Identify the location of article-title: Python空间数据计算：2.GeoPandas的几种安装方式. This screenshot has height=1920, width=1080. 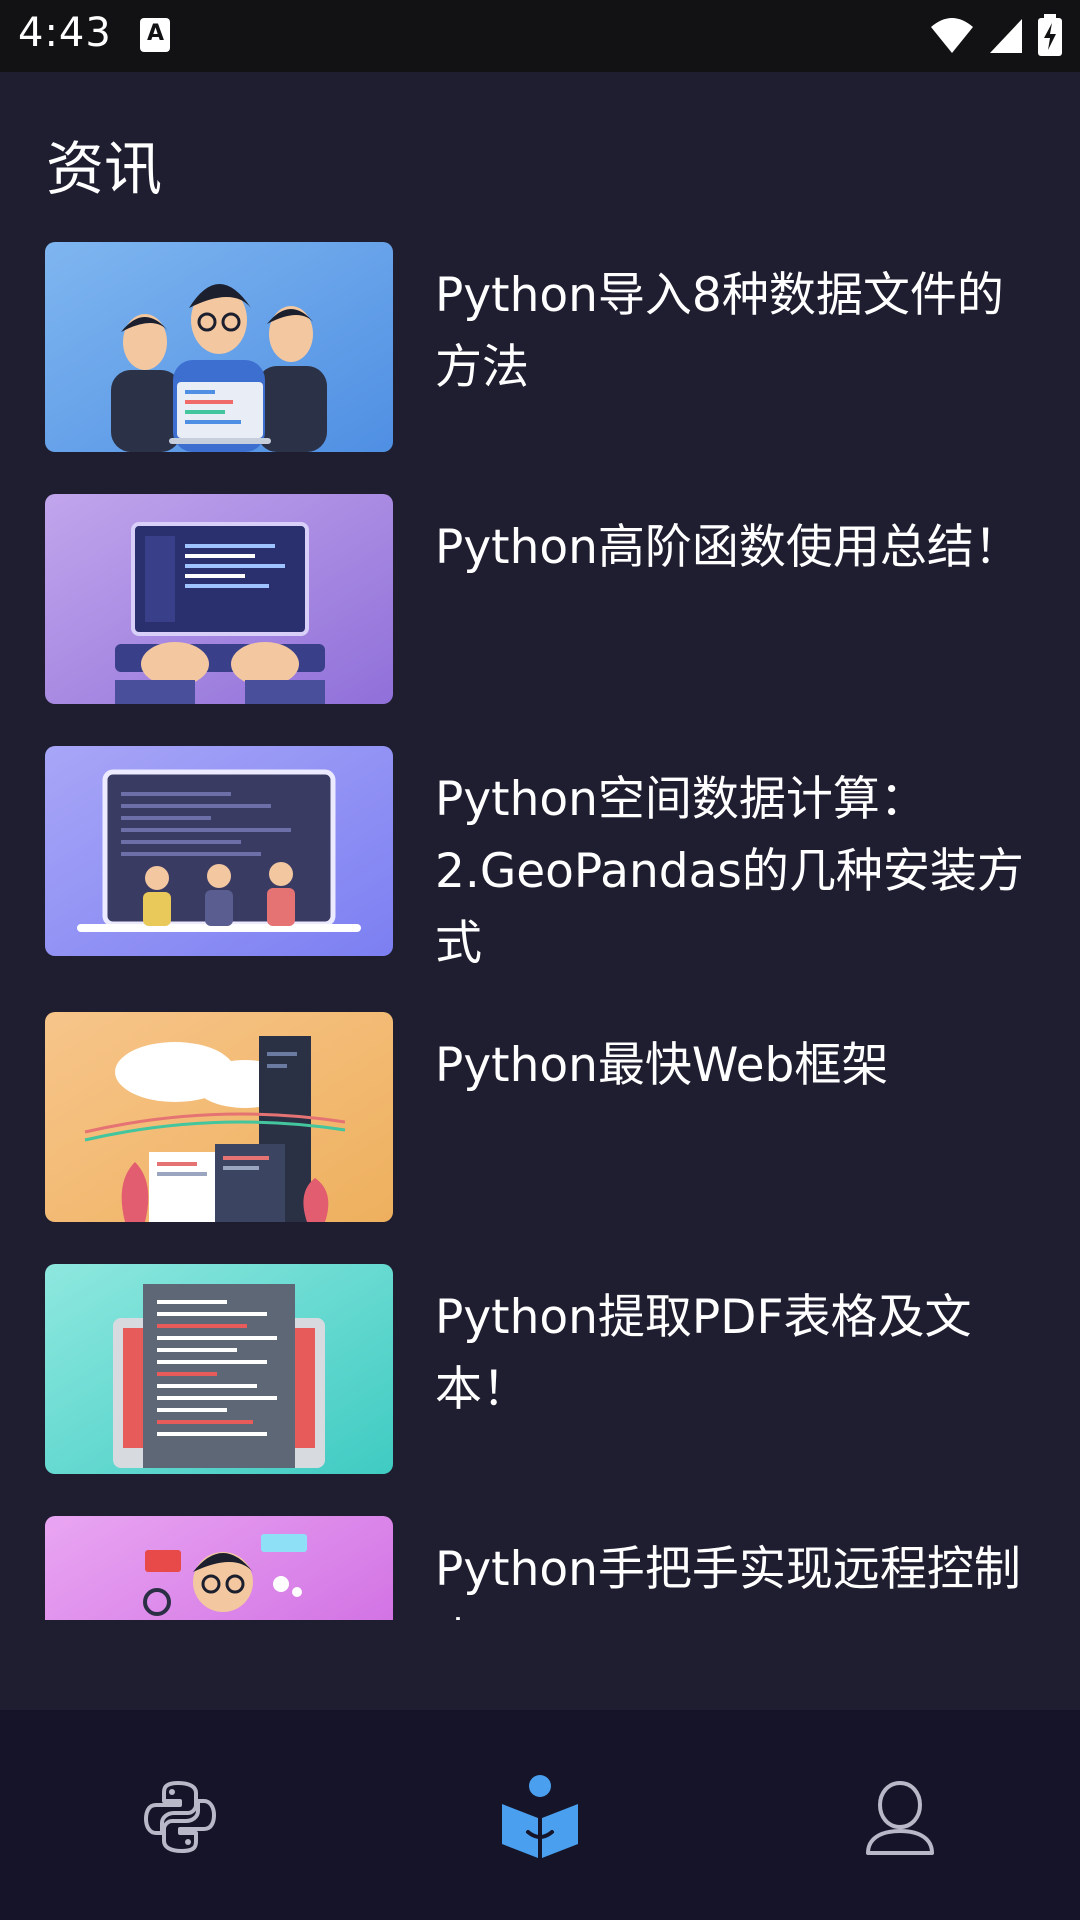
(729, 871).